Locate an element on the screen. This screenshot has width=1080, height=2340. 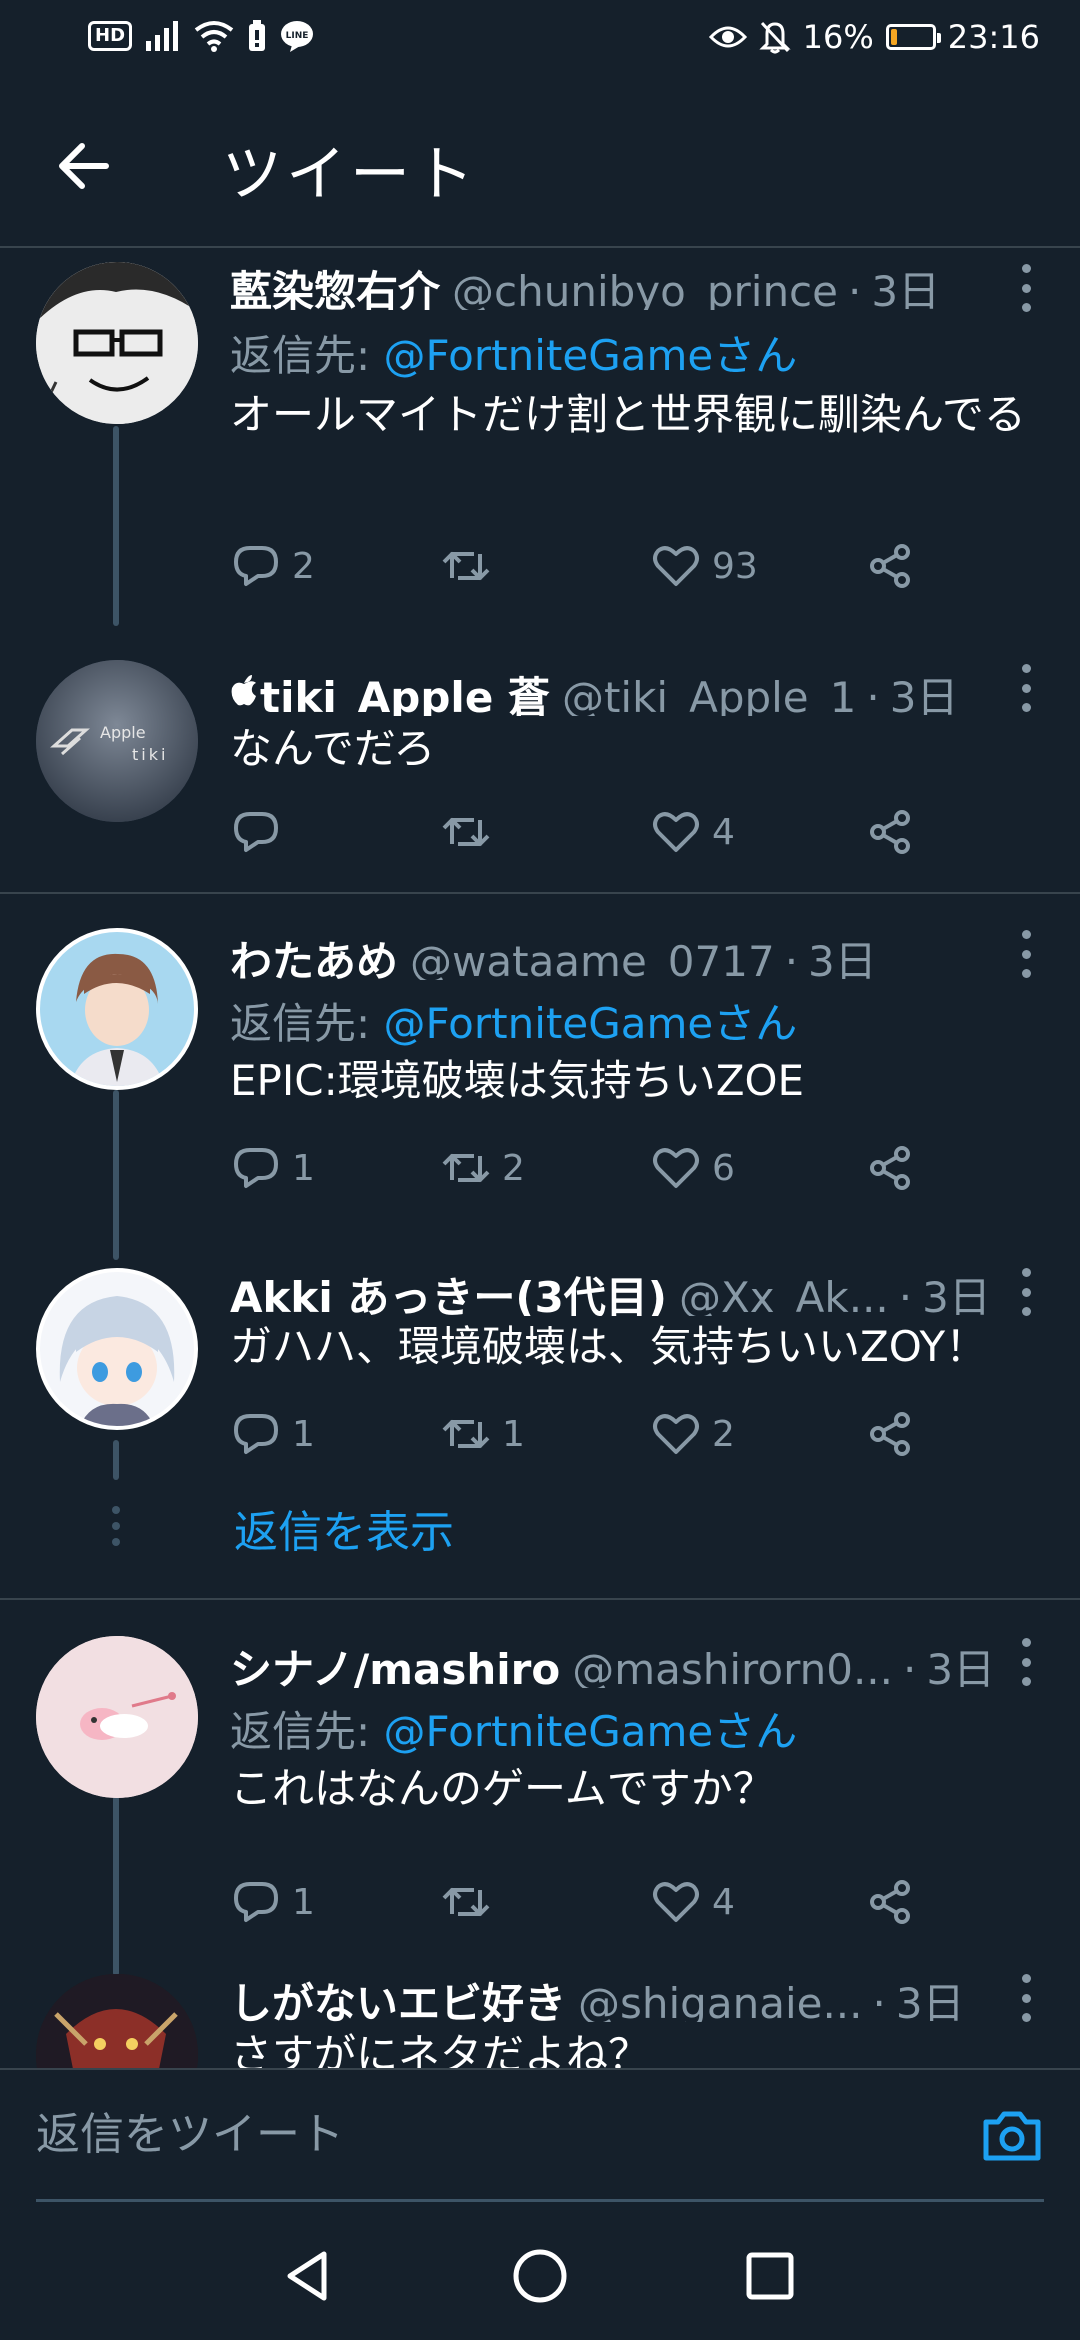
display-name: 藍染惣右介 is located at coordinates (335, 284).